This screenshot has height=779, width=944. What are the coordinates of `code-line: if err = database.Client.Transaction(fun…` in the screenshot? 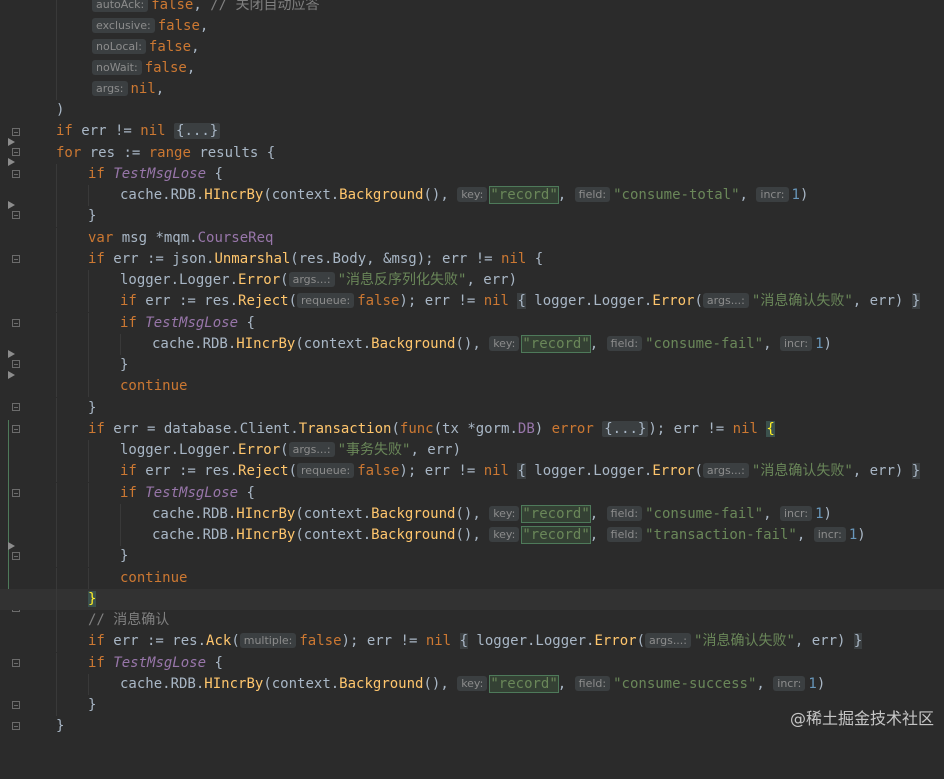 It's located at (472, 429).